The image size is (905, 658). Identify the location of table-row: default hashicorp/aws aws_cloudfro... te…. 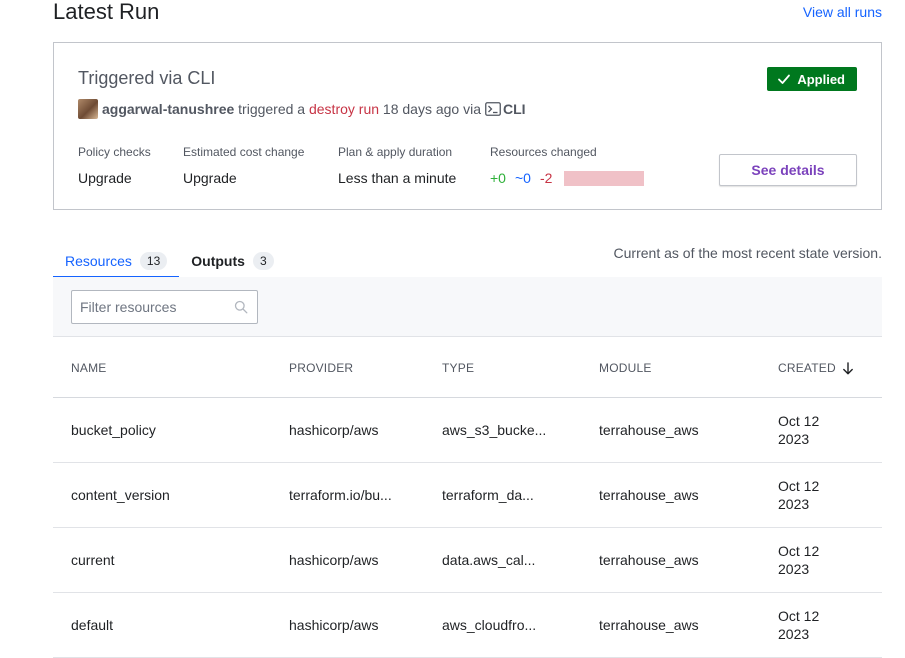
(467, 625).